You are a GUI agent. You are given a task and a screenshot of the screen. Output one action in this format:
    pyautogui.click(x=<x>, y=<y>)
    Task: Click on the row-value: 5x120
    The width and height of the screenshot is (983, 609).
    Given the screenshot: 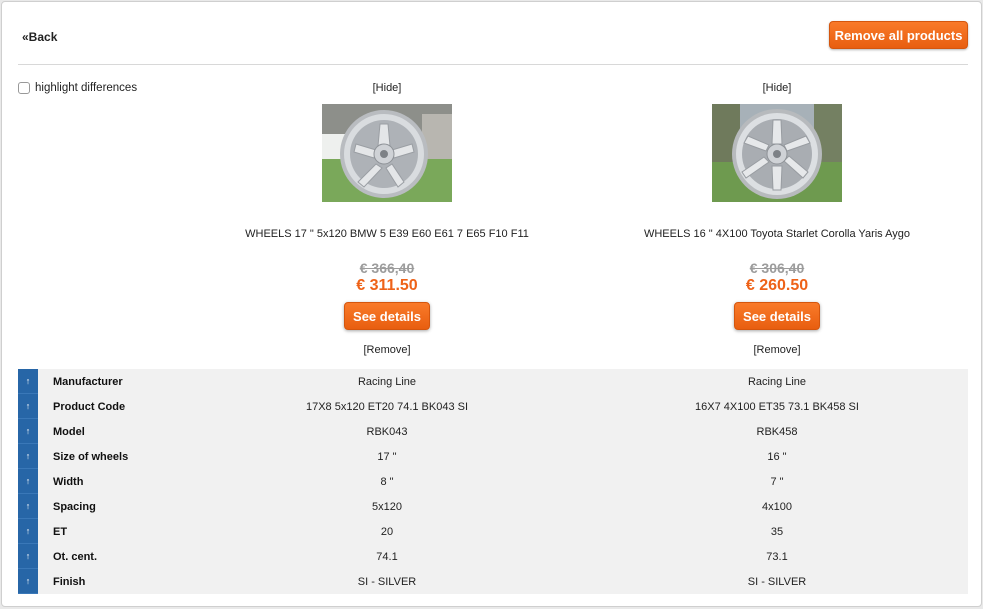 What is the action you would take?
    pyautogui.click(x=387, y=506)
    